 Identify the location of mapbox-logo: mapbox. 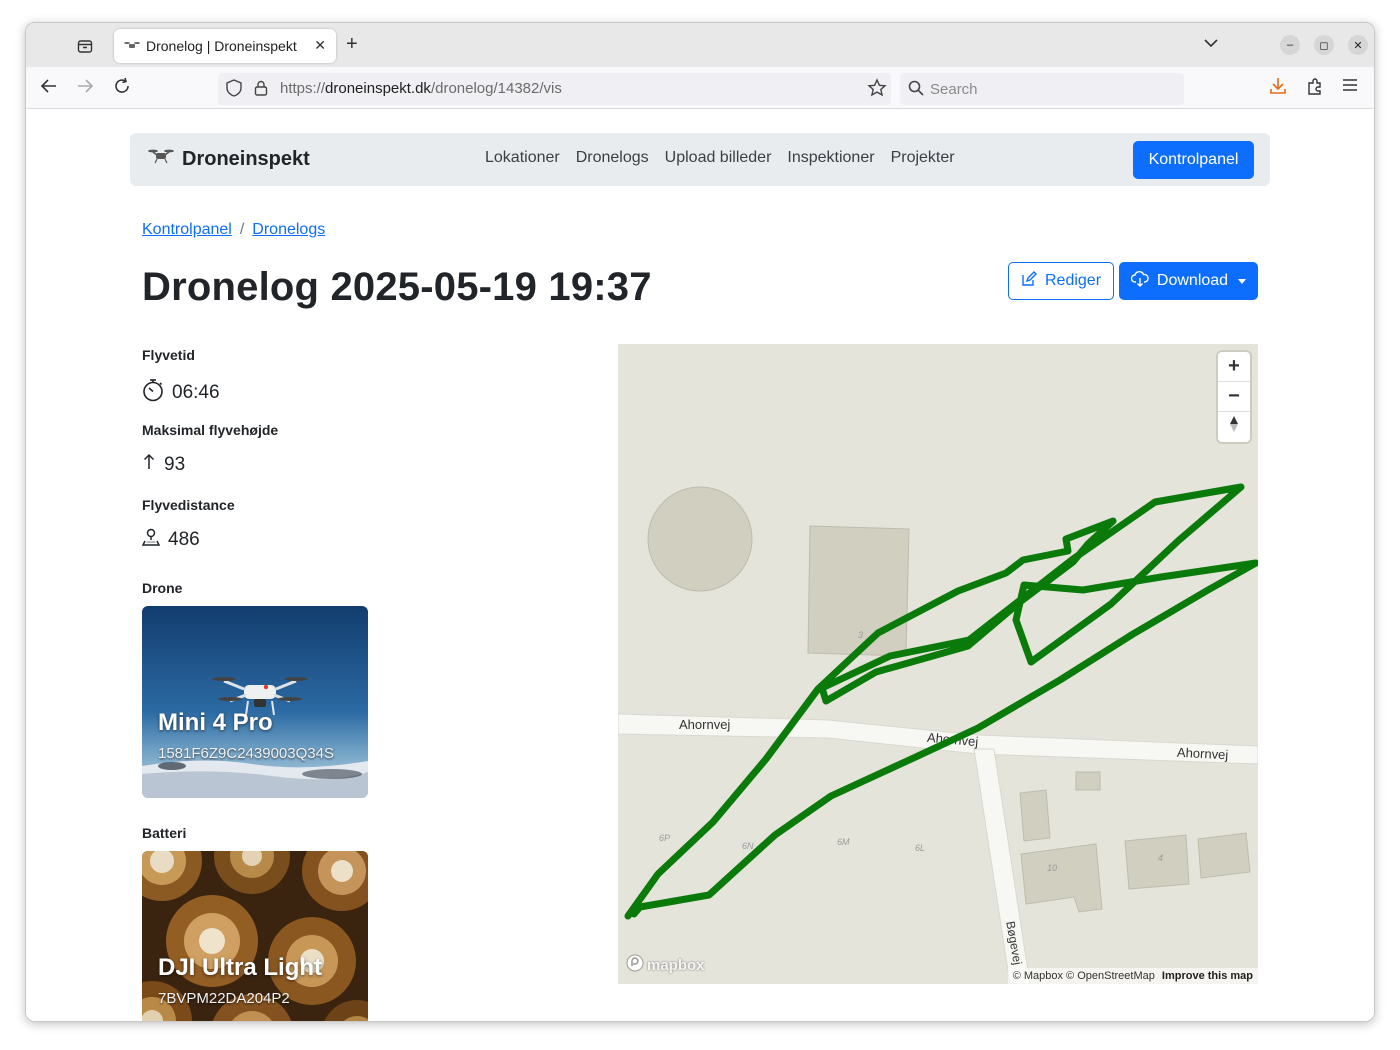
(665, 965).